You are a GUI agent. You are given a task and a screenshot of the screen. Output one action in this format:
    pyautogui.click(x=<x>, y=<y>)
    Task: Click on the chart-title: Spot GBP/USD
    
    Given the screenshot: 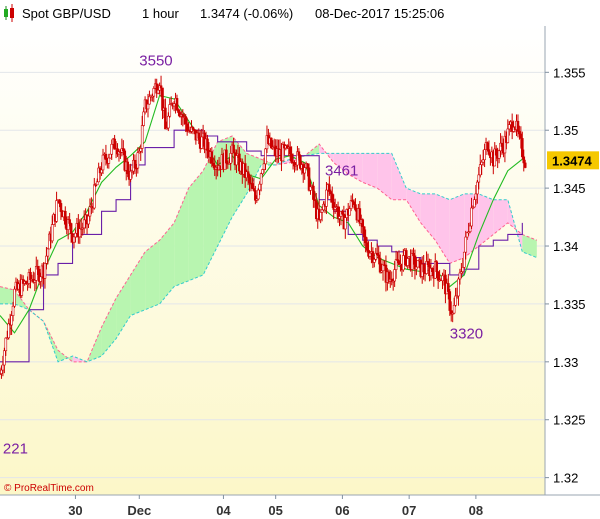 What is the action you would take?
    pyautogui.click(x=66, y=13)
    